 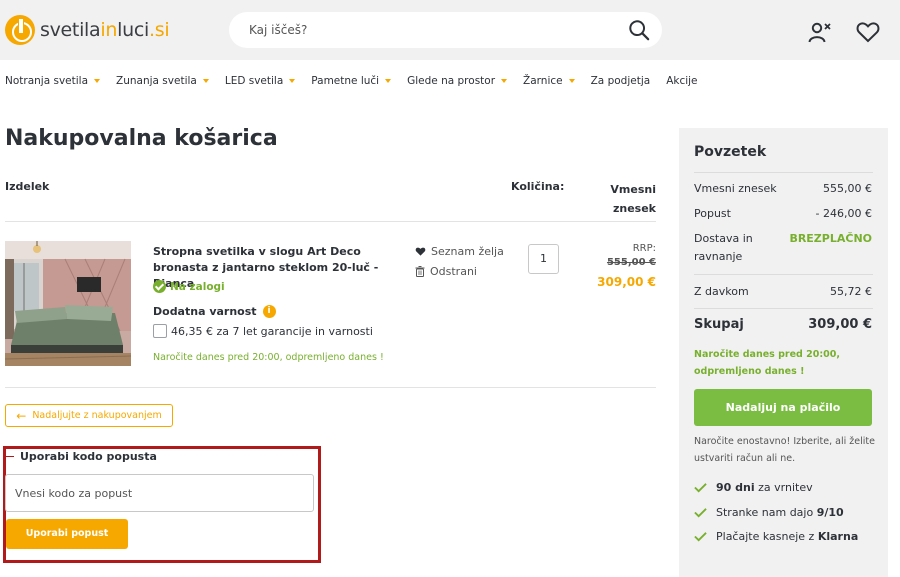 I want to click on info-icon: i, so click(x=269, y=311).